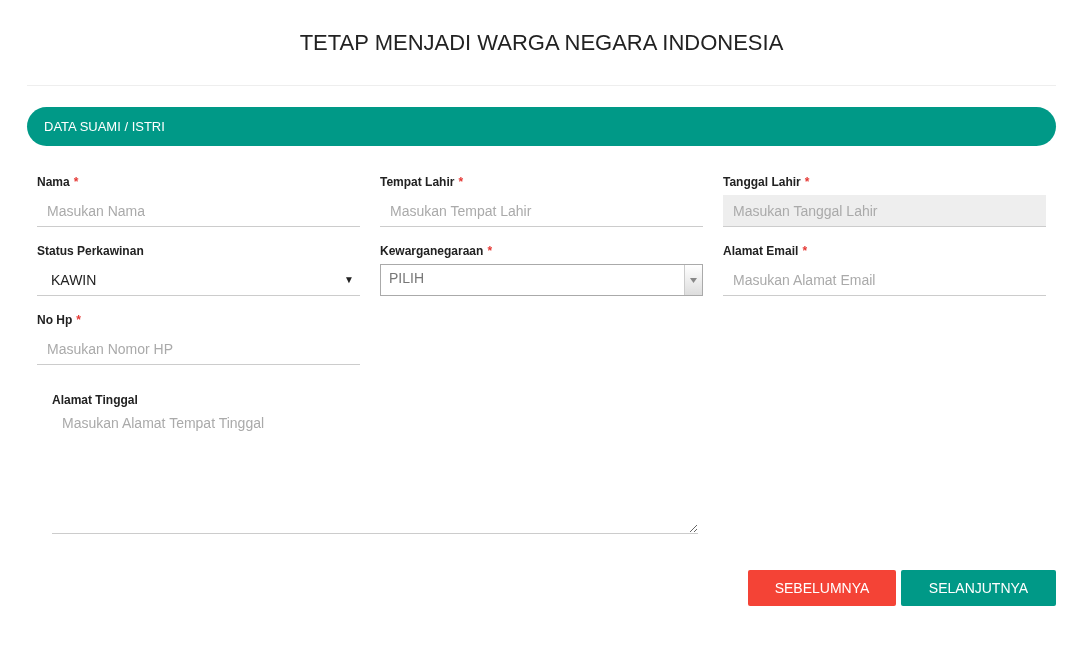  Describe the element at coordinates (90, 252) in the screenshot. I see `field-label: Status Perkawinan` at that location.